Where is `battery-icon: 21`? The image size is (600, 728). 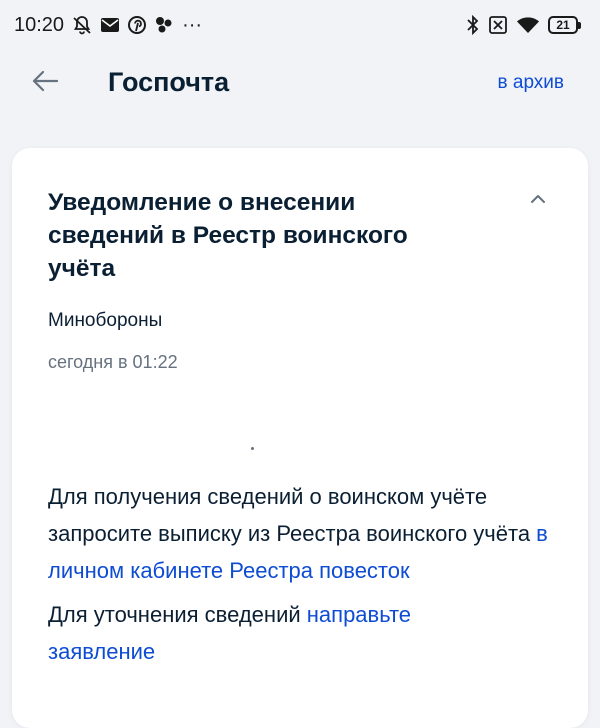
battery-icon: 21 is located at coordinates (564, 25).